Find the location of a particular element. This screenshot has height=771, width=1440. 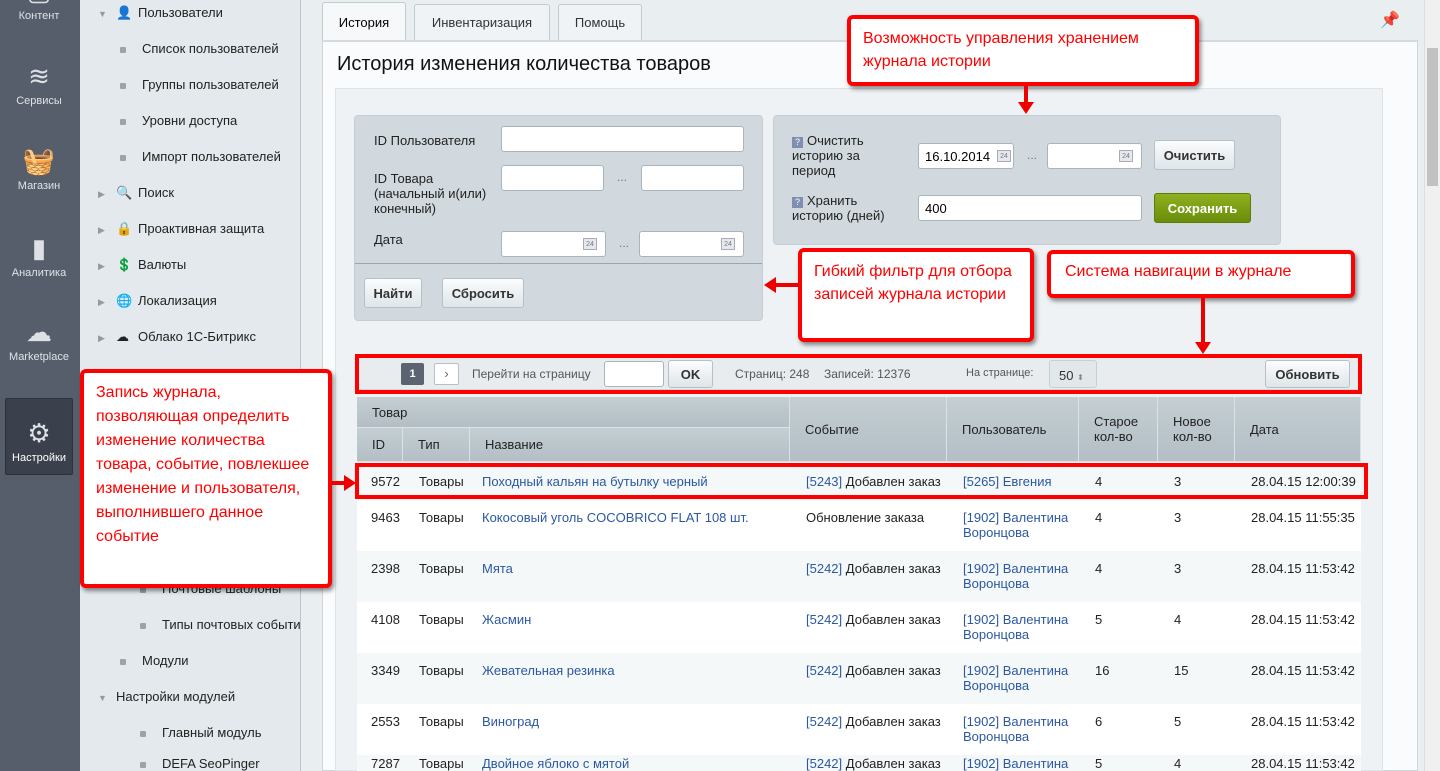

sidebar-item: Главный модуль is located at coordinates (200, 732).